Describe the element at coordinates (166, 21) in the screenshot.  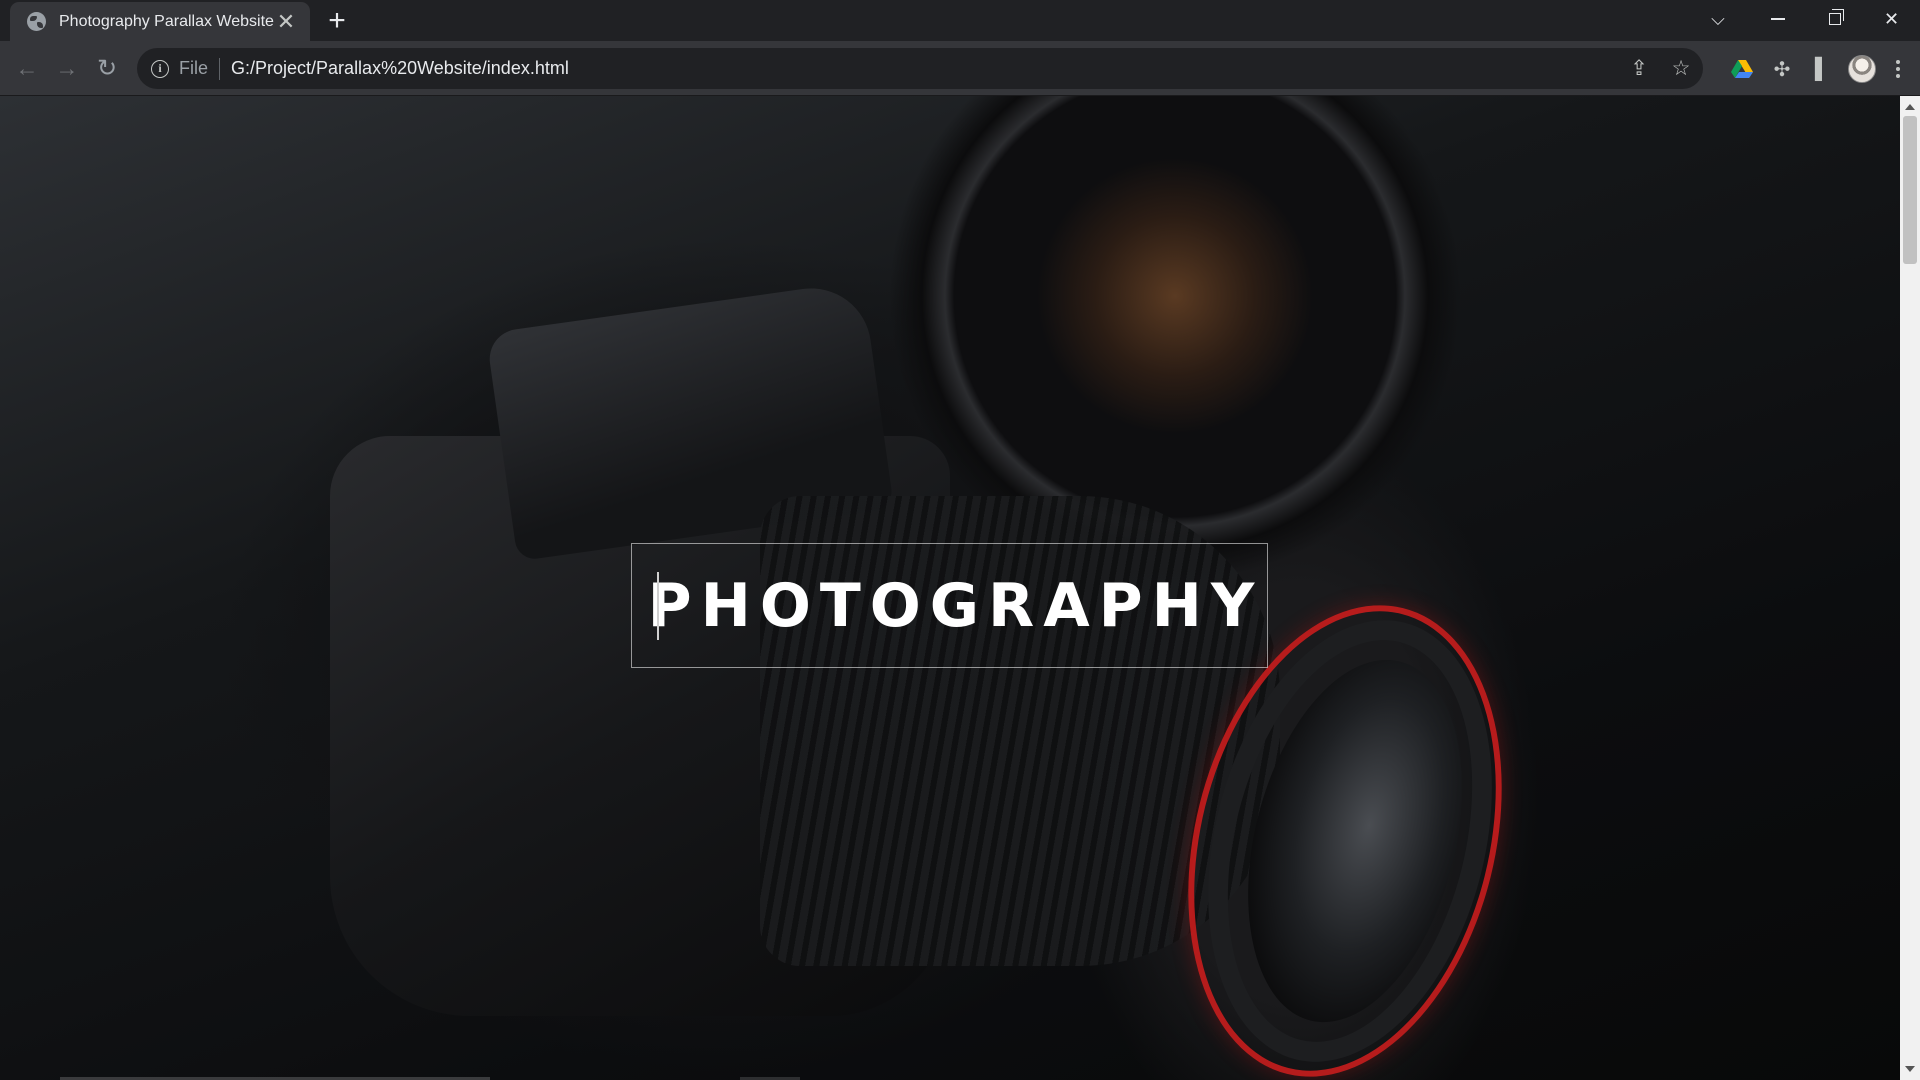
I see `tab-title: Photography Parallax Website` at that location.